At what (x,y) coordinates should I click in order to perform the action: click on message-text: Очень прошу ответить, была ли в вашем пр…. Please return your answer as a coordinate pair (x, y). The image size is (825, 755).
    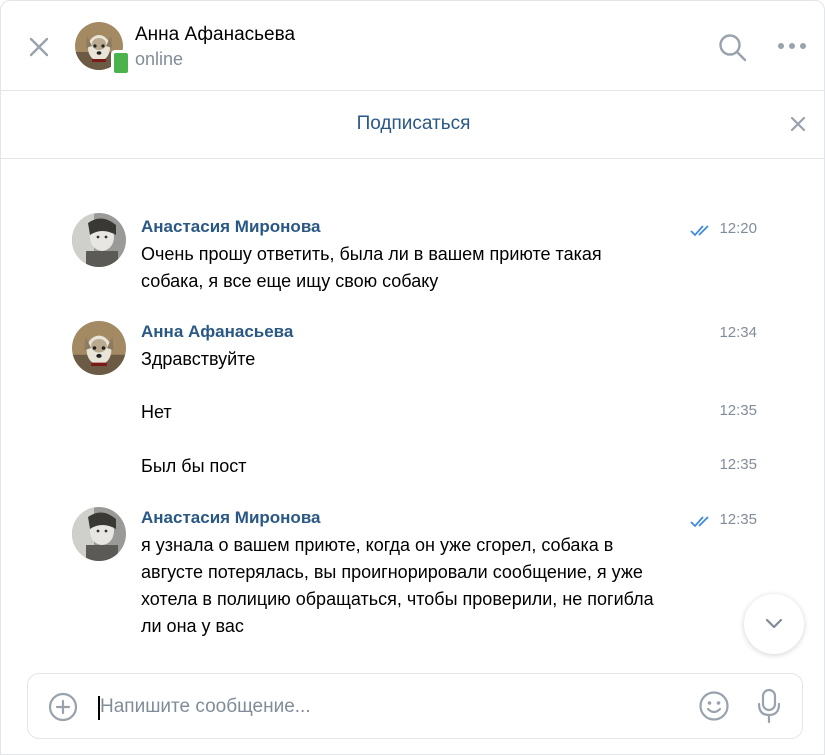
    Looking at the image, I should click on (371, 267).